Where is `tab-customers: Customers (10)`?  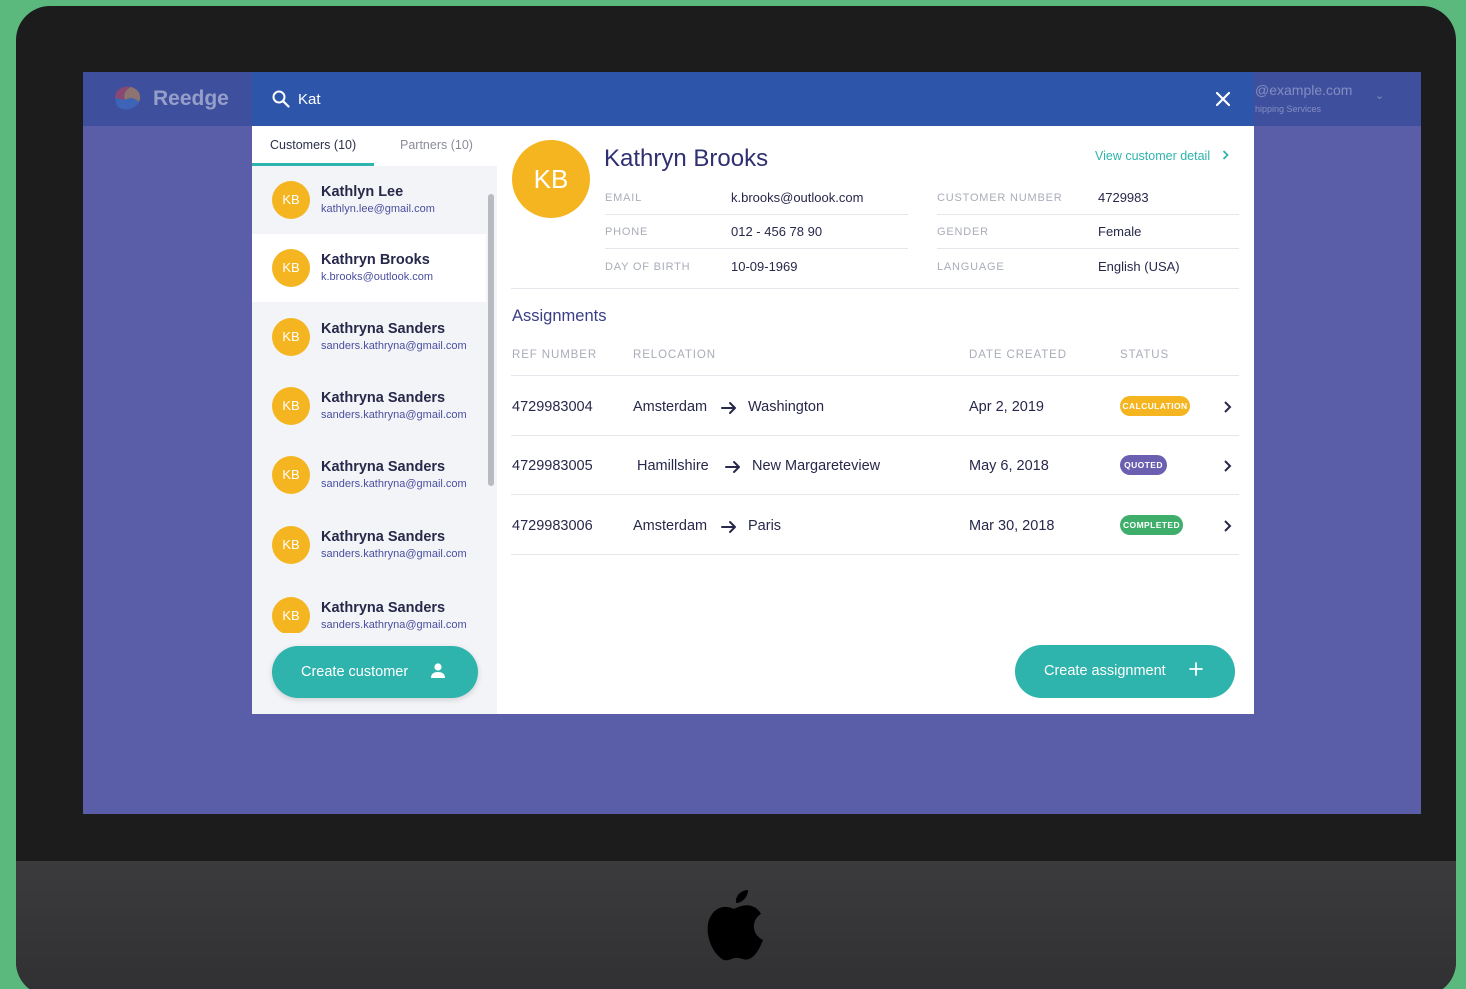 tab-customers: Customers (10) is located at coordinates (313, 145).